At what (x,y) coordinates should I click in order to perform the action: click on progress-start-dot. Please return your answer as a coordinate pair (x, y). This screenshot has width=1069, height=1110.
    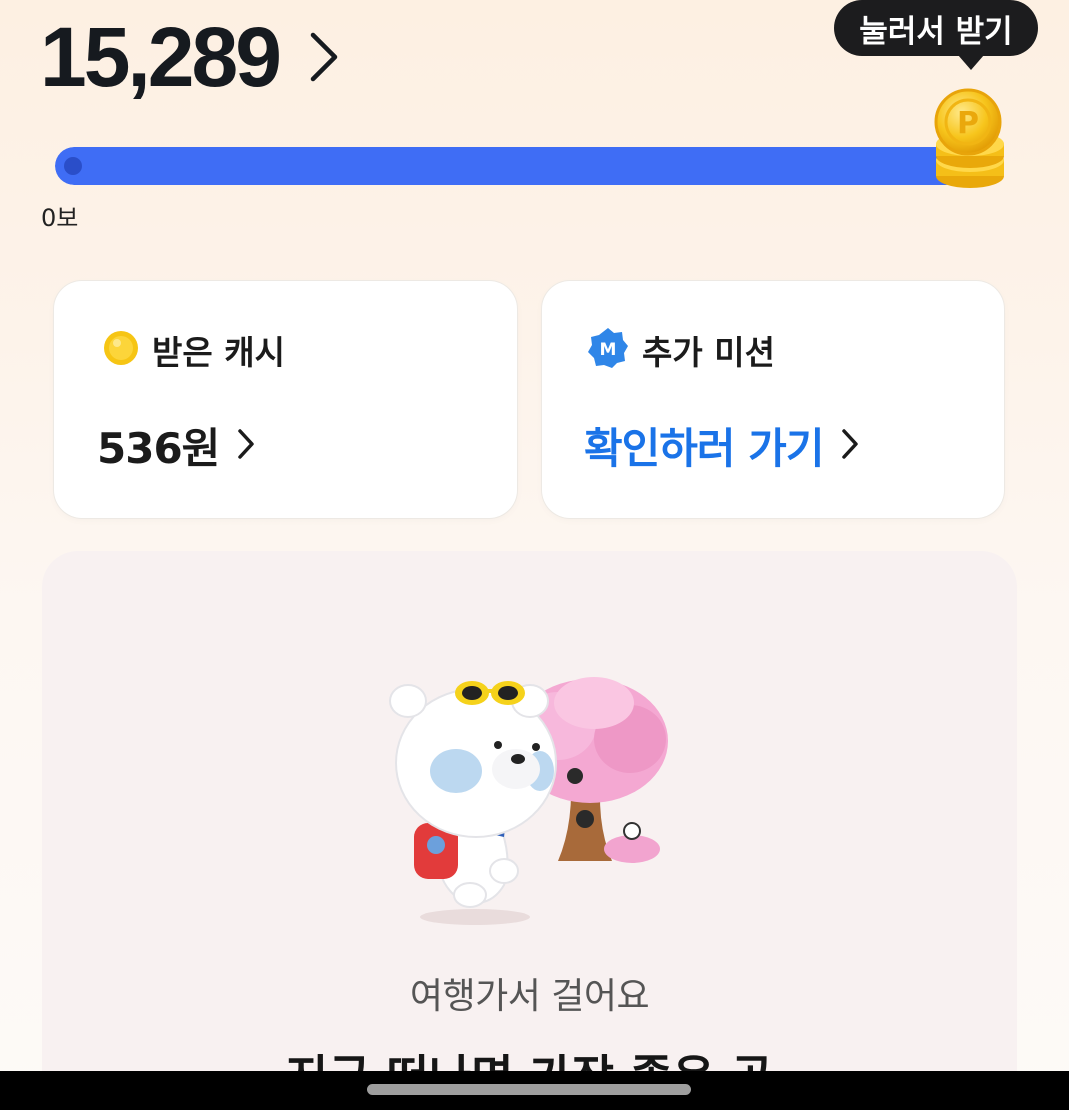
    Looking at the image, I should click on (73, 166).